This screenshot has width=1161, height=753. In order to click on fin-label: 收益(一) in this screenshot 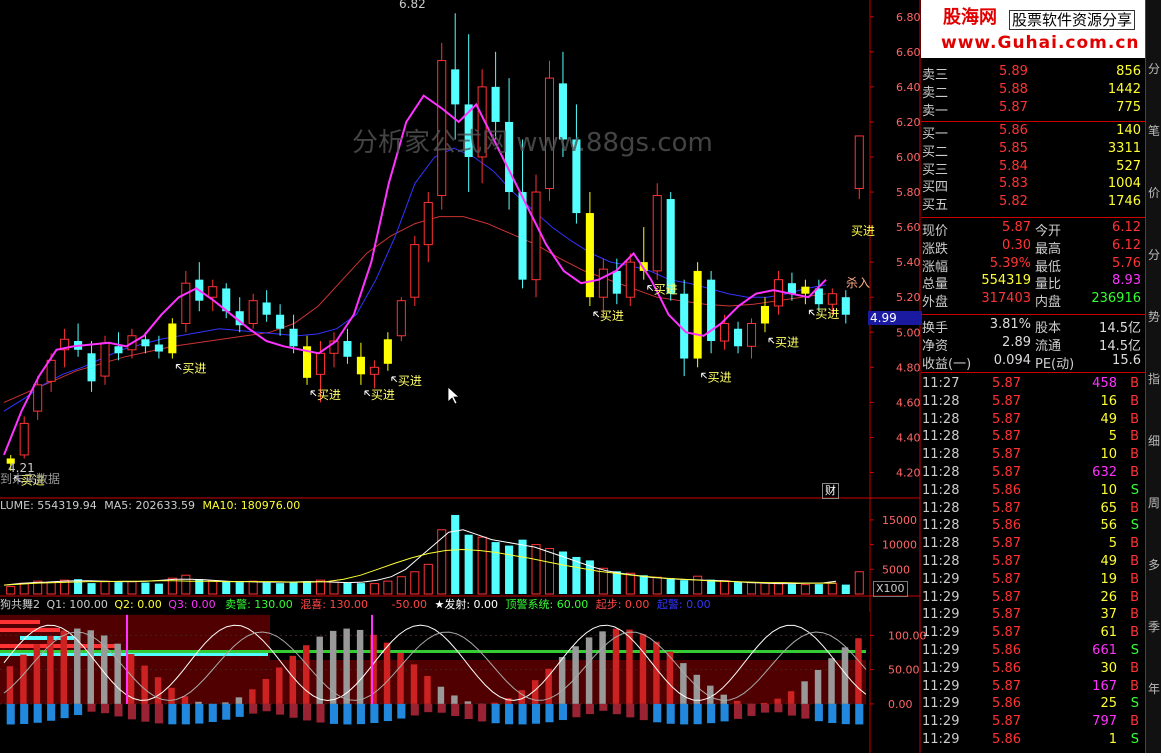, I will do `click(947, 364)`.